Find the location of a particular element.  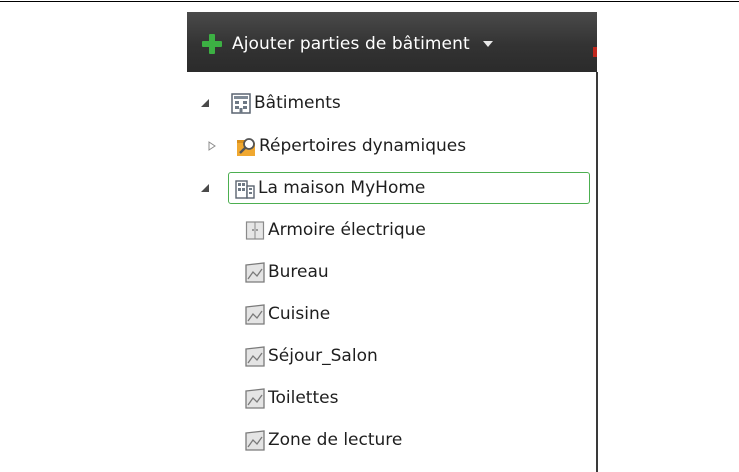

tree-node-electrical-cabinet: Armoire électrique is located at coordinates (335, 230).